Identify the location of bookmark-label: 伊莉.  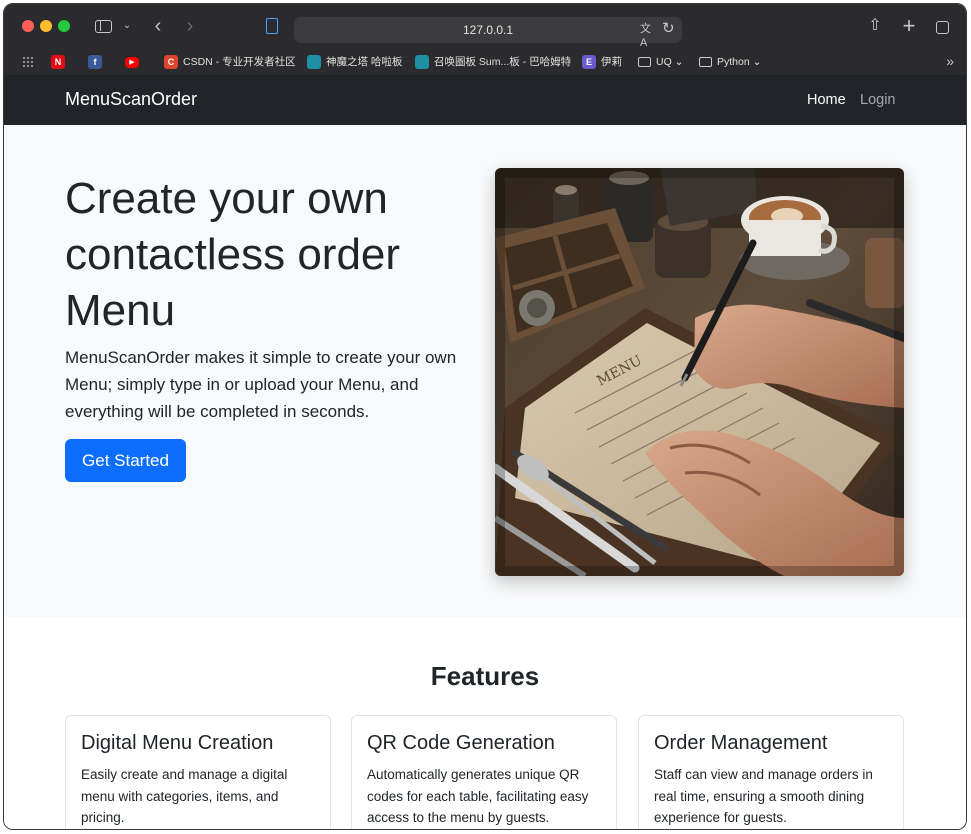
(611, 62).